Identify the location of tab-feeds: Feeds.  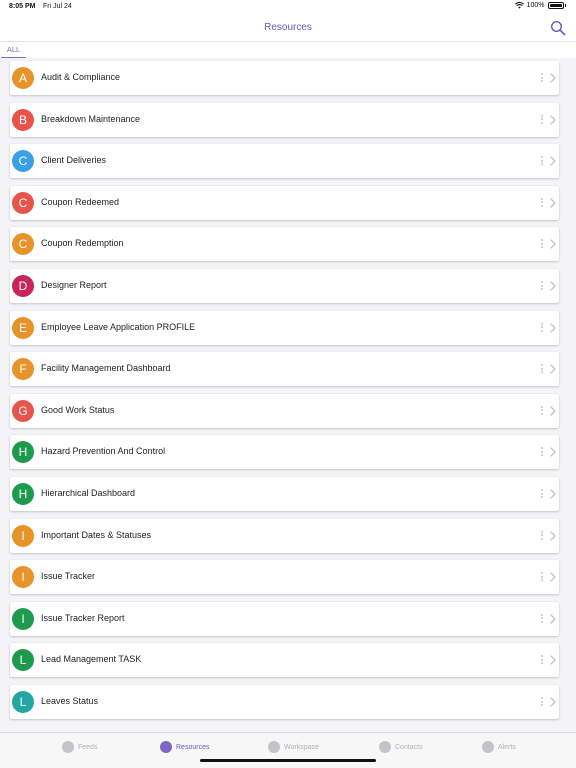
(79, 747).